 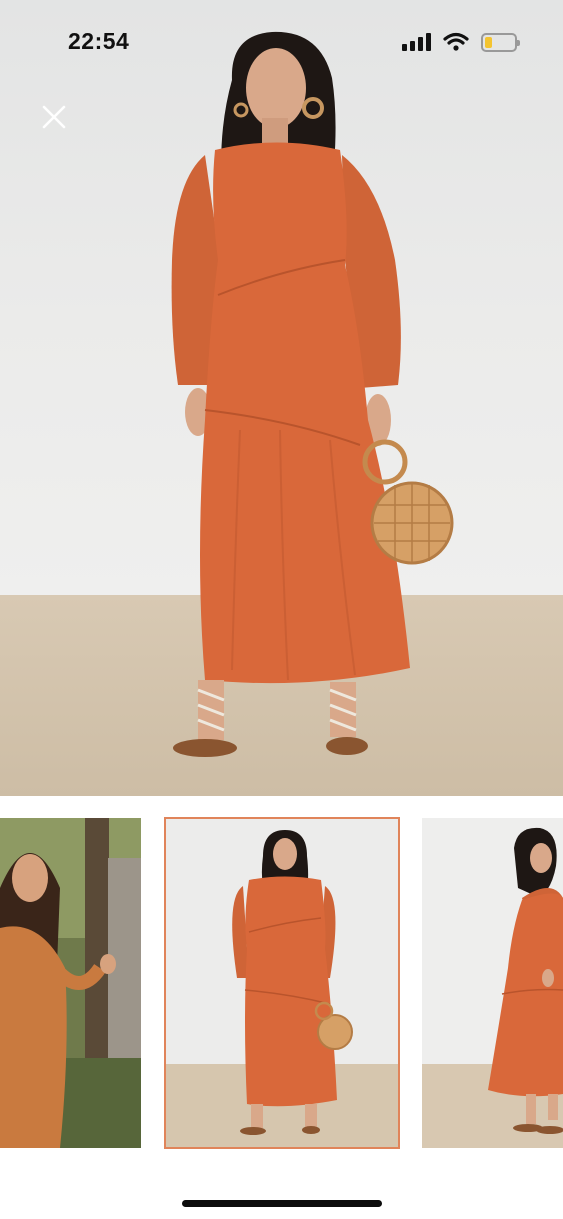 I want to click on status-icons, so click(x=461, y=42).